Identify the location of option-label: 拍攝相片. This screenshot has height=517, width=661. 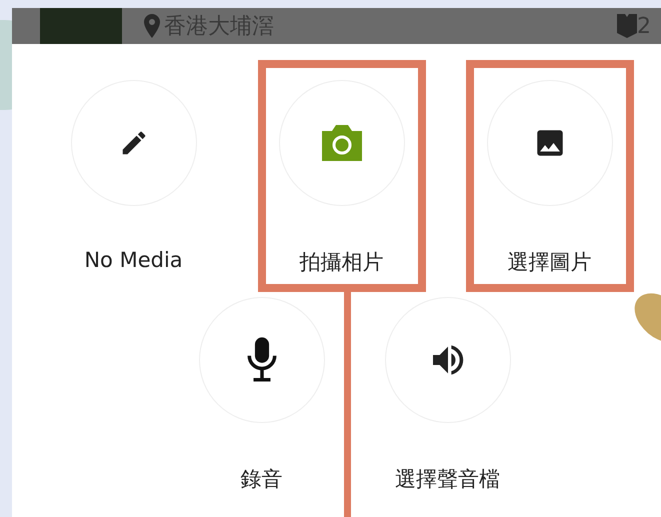
(341, 262).